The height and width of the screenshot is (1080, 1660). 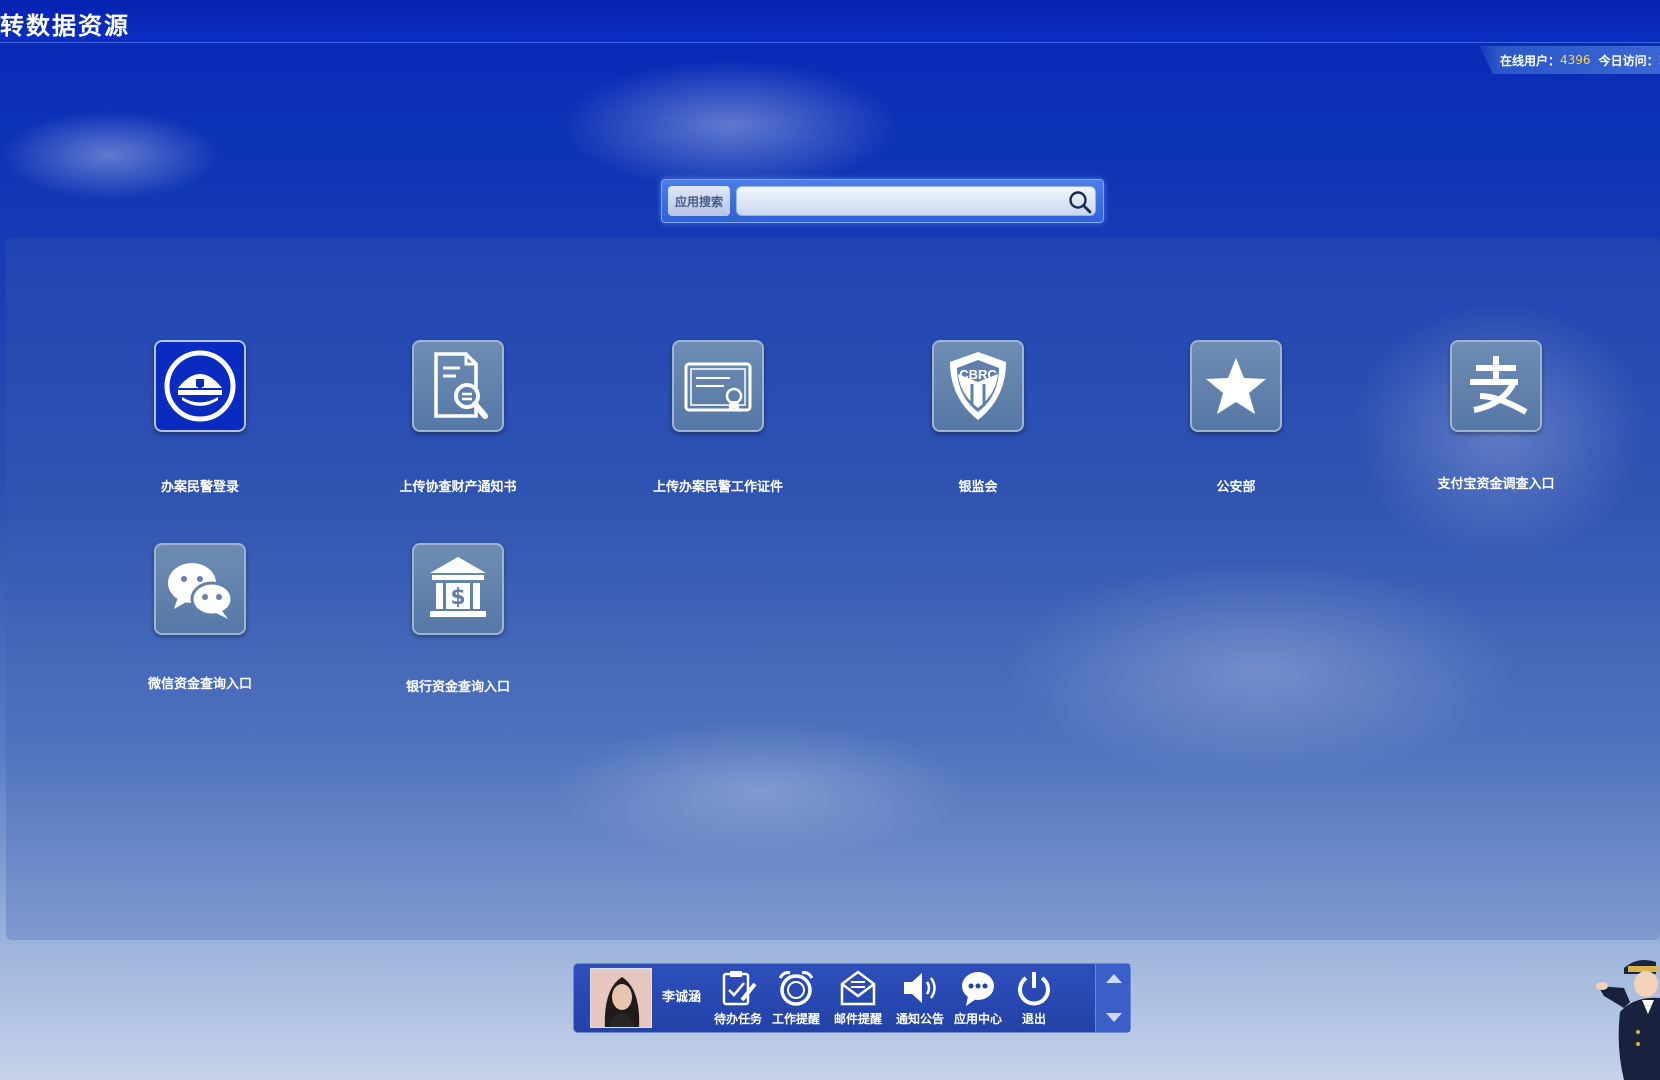 What do you see at coordinates (1236, 417) in the screenshot?
I see `app-tile-ministry-security: 公安部` at bounding box center [1236, 417].